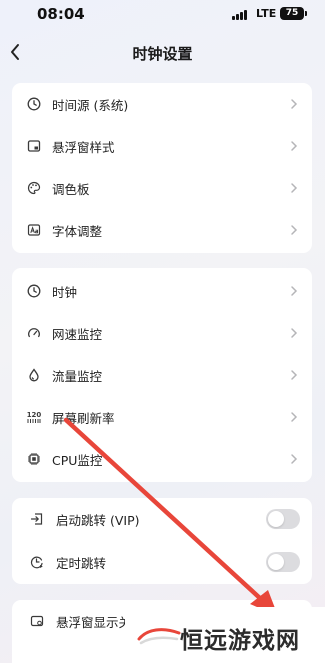 Image resolution: width=325 pixels, height=663 pixels. What do you see at coordinates (162, 104) in the screenshot?
I see `time-source-row: 时间源 (系统)` at bounding box center [162, 104].